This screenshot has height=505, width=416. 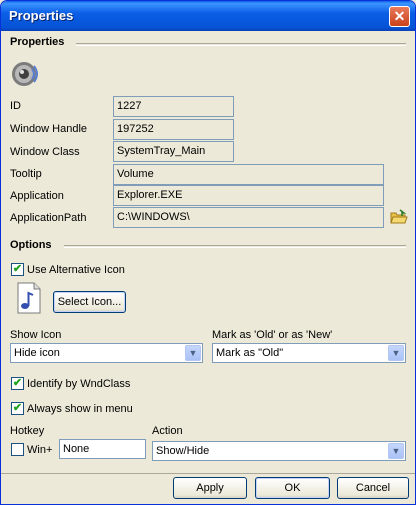 I want to click on show-icon-label: Show Icon, so click(x=36, y=335).